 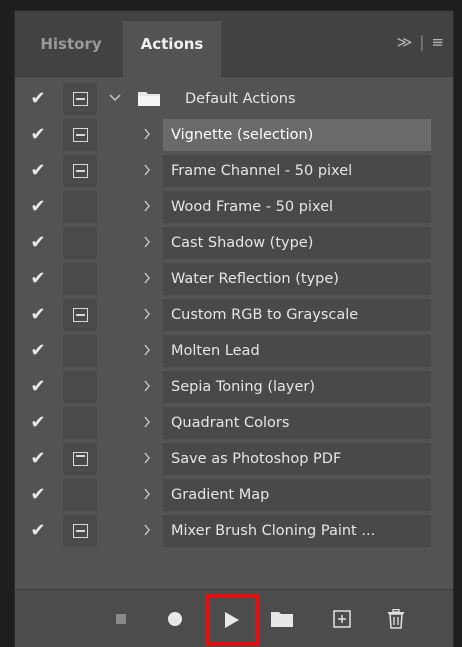 What do you see at coordinates (297, 315) in the screenshot?
I see `action-name: Custom RGB to Grayscale` at bounding box center [297, 315].